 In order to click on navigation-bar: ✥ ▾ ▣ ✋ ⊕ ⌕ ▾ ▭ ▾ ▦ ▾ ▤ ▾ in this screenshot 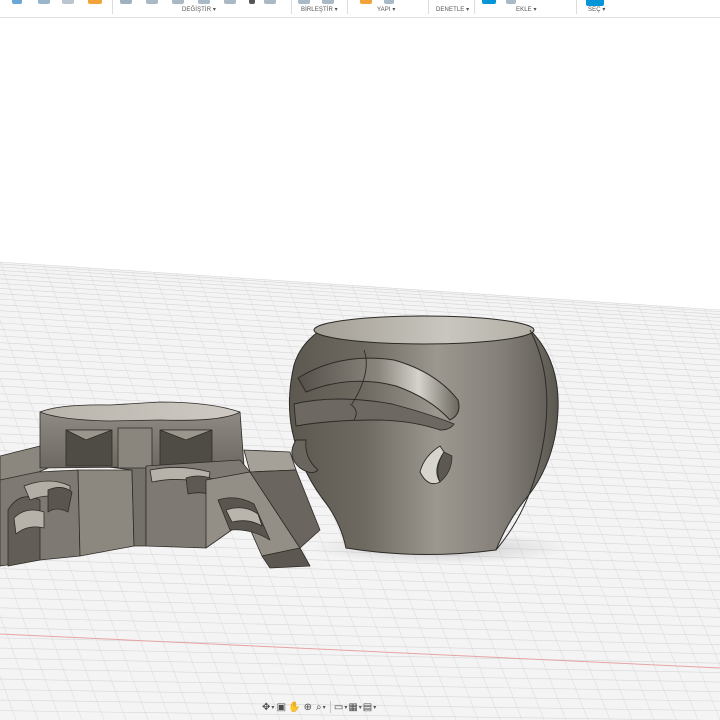, I will do `click(332, 707)`.